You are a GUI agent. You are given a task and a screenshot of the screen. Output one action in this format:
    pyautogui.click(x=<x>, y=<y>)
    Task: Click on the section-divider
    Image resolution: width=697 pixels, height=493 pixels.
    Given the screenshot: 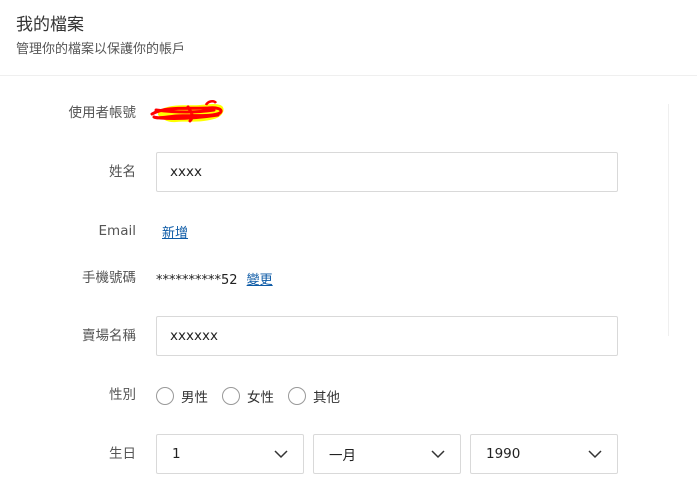 What is the action you would take?
    pyautogui.click(x=668, y=220)
    